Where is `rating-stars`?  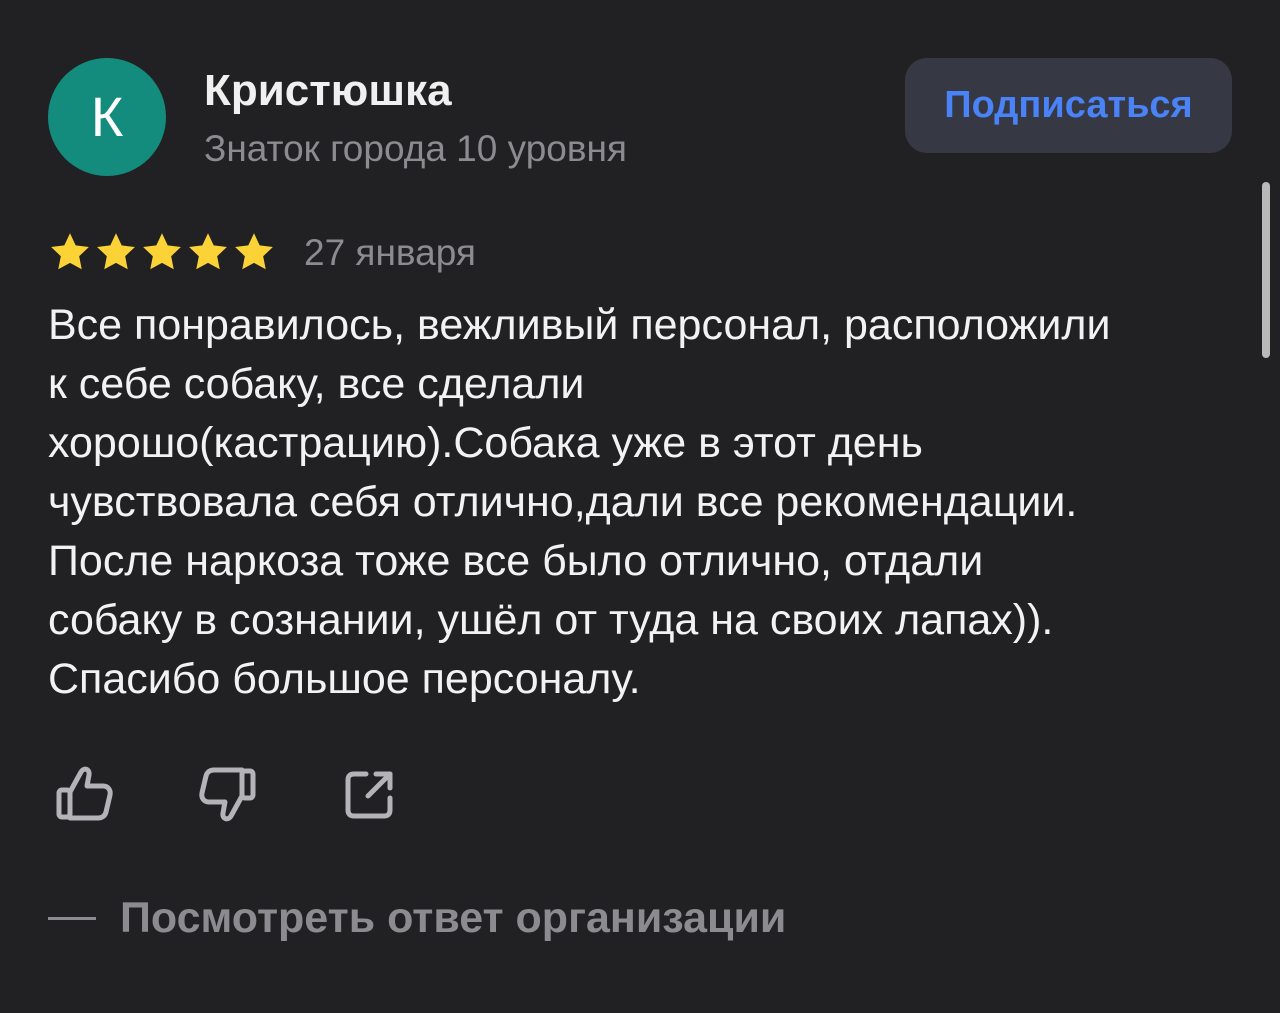 rating-stars is located at coordinates (162, 254).